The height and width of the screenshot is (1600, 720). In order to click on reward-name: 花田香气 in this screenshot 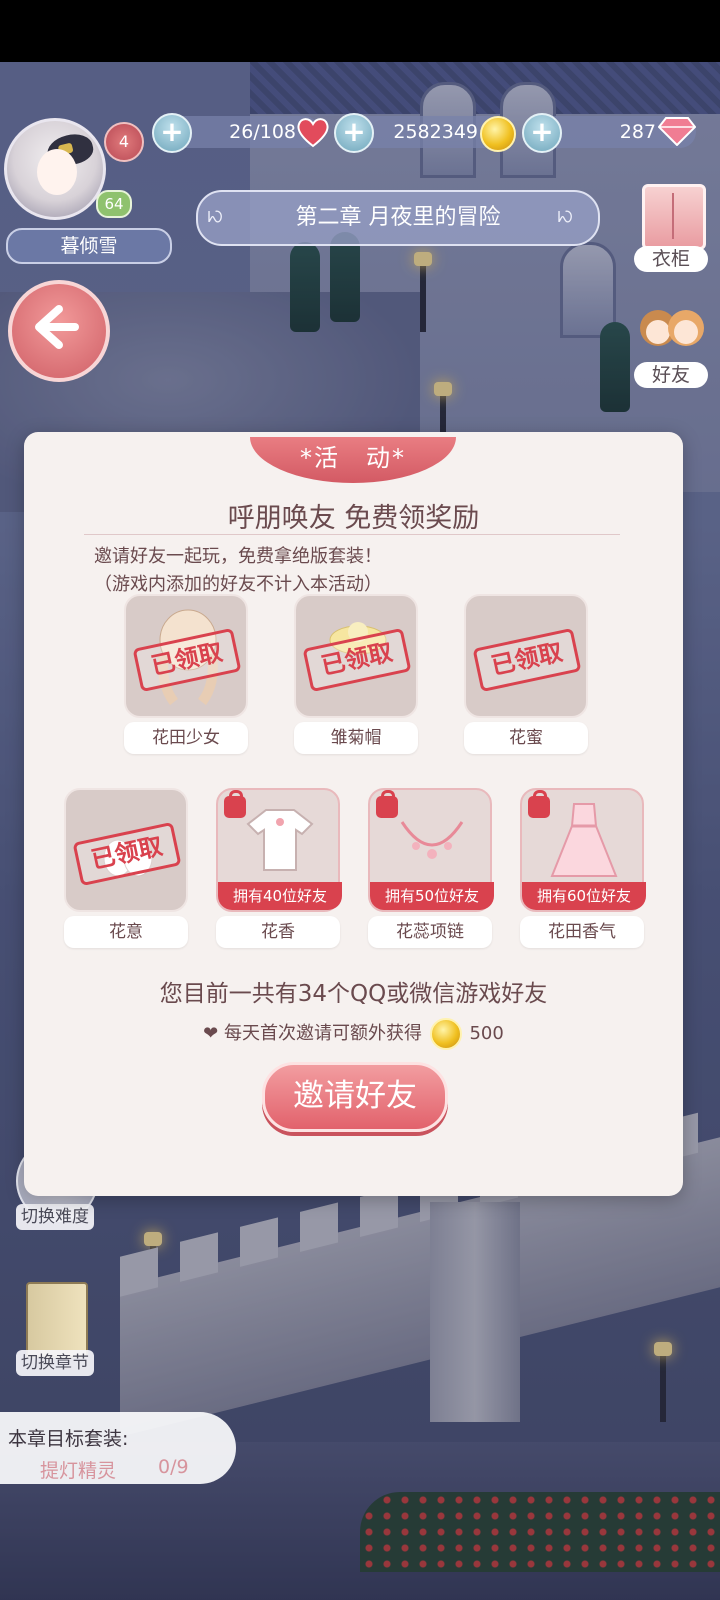, I will do `click(582, 932)`.